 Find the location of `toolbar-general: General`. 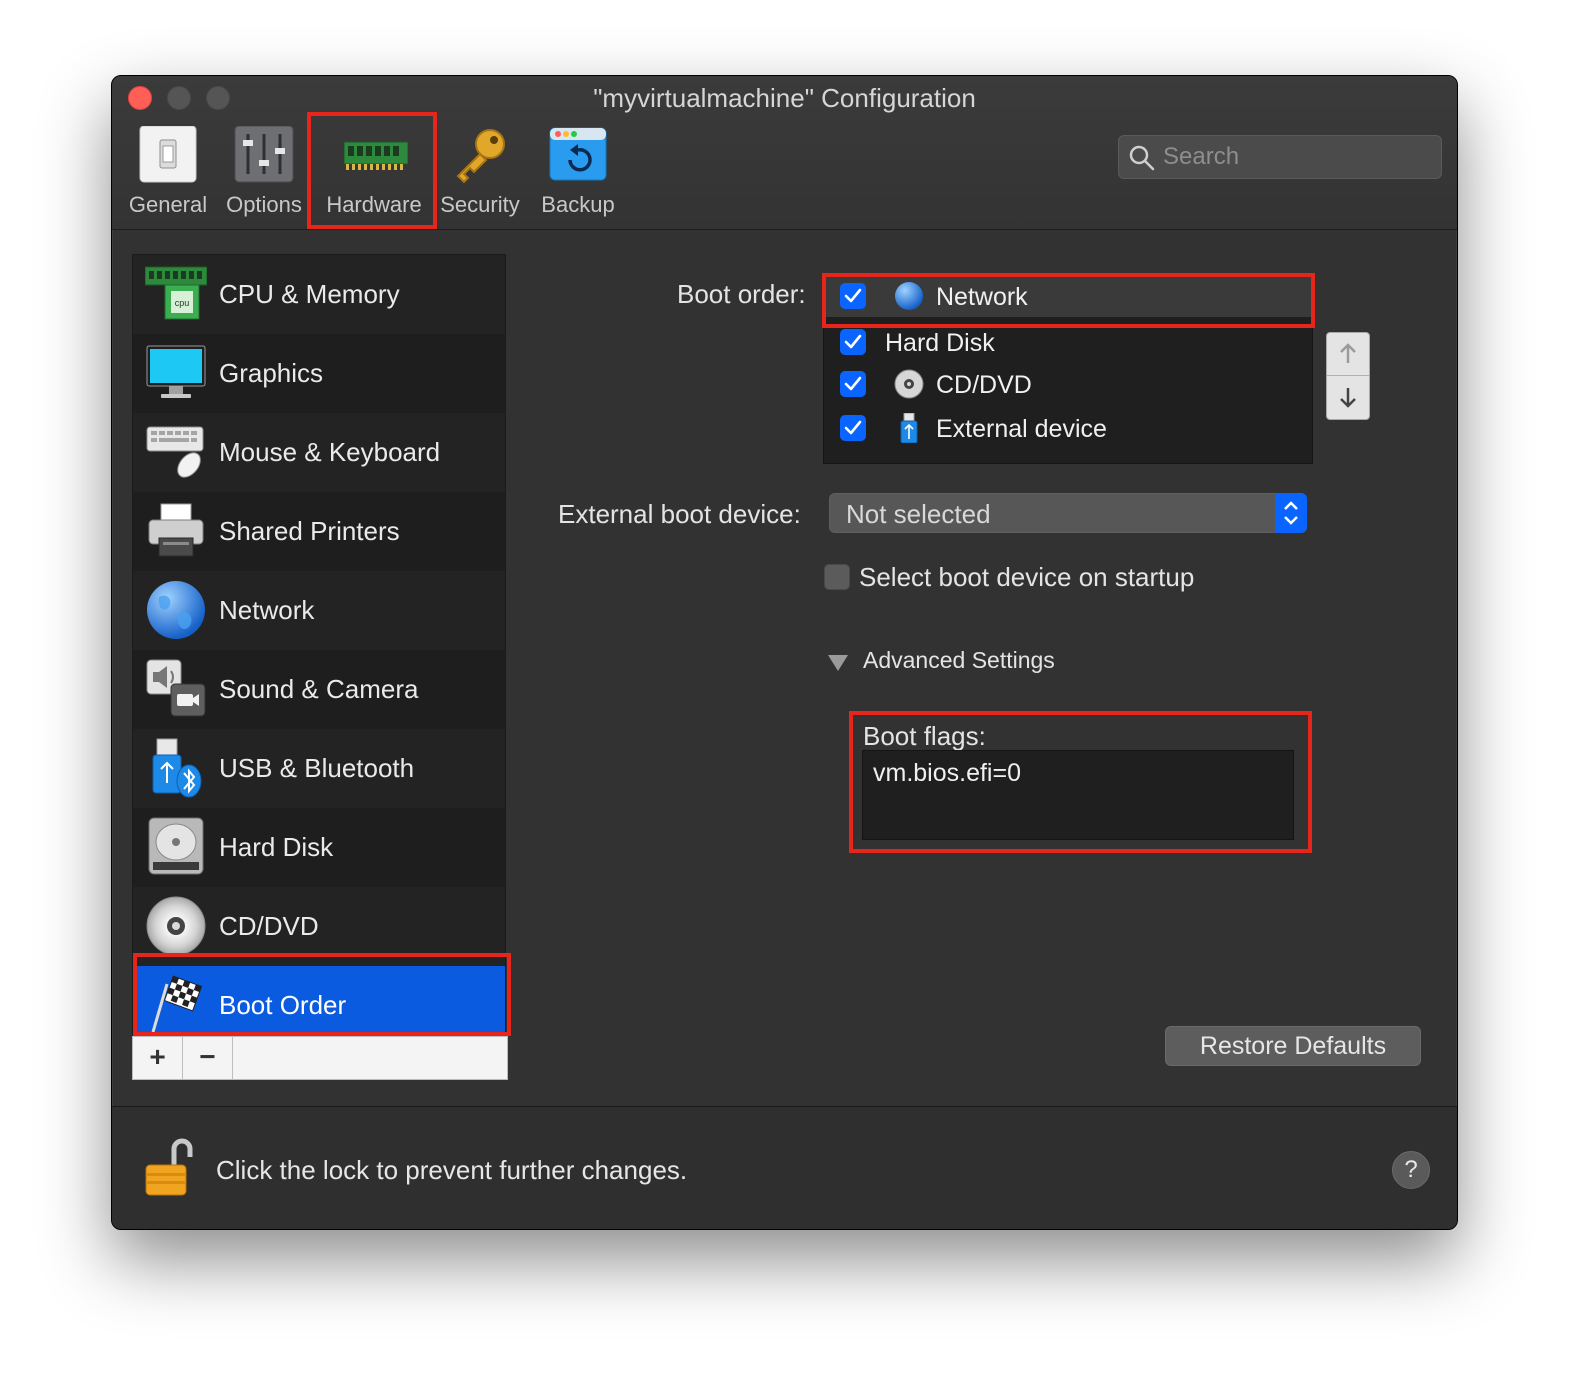

toolbar-general: General is located at coordinates (168, 175).